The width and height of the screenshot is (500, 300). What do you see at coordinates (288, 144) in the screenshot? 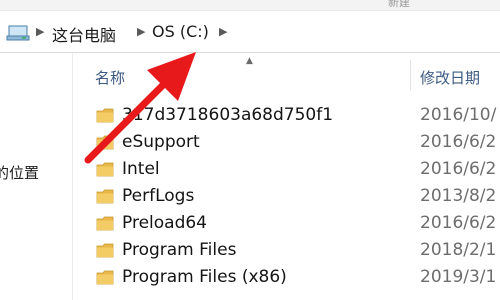
I see `file-row: eSupport 2016/6/2` at bounding box center [288, 144].